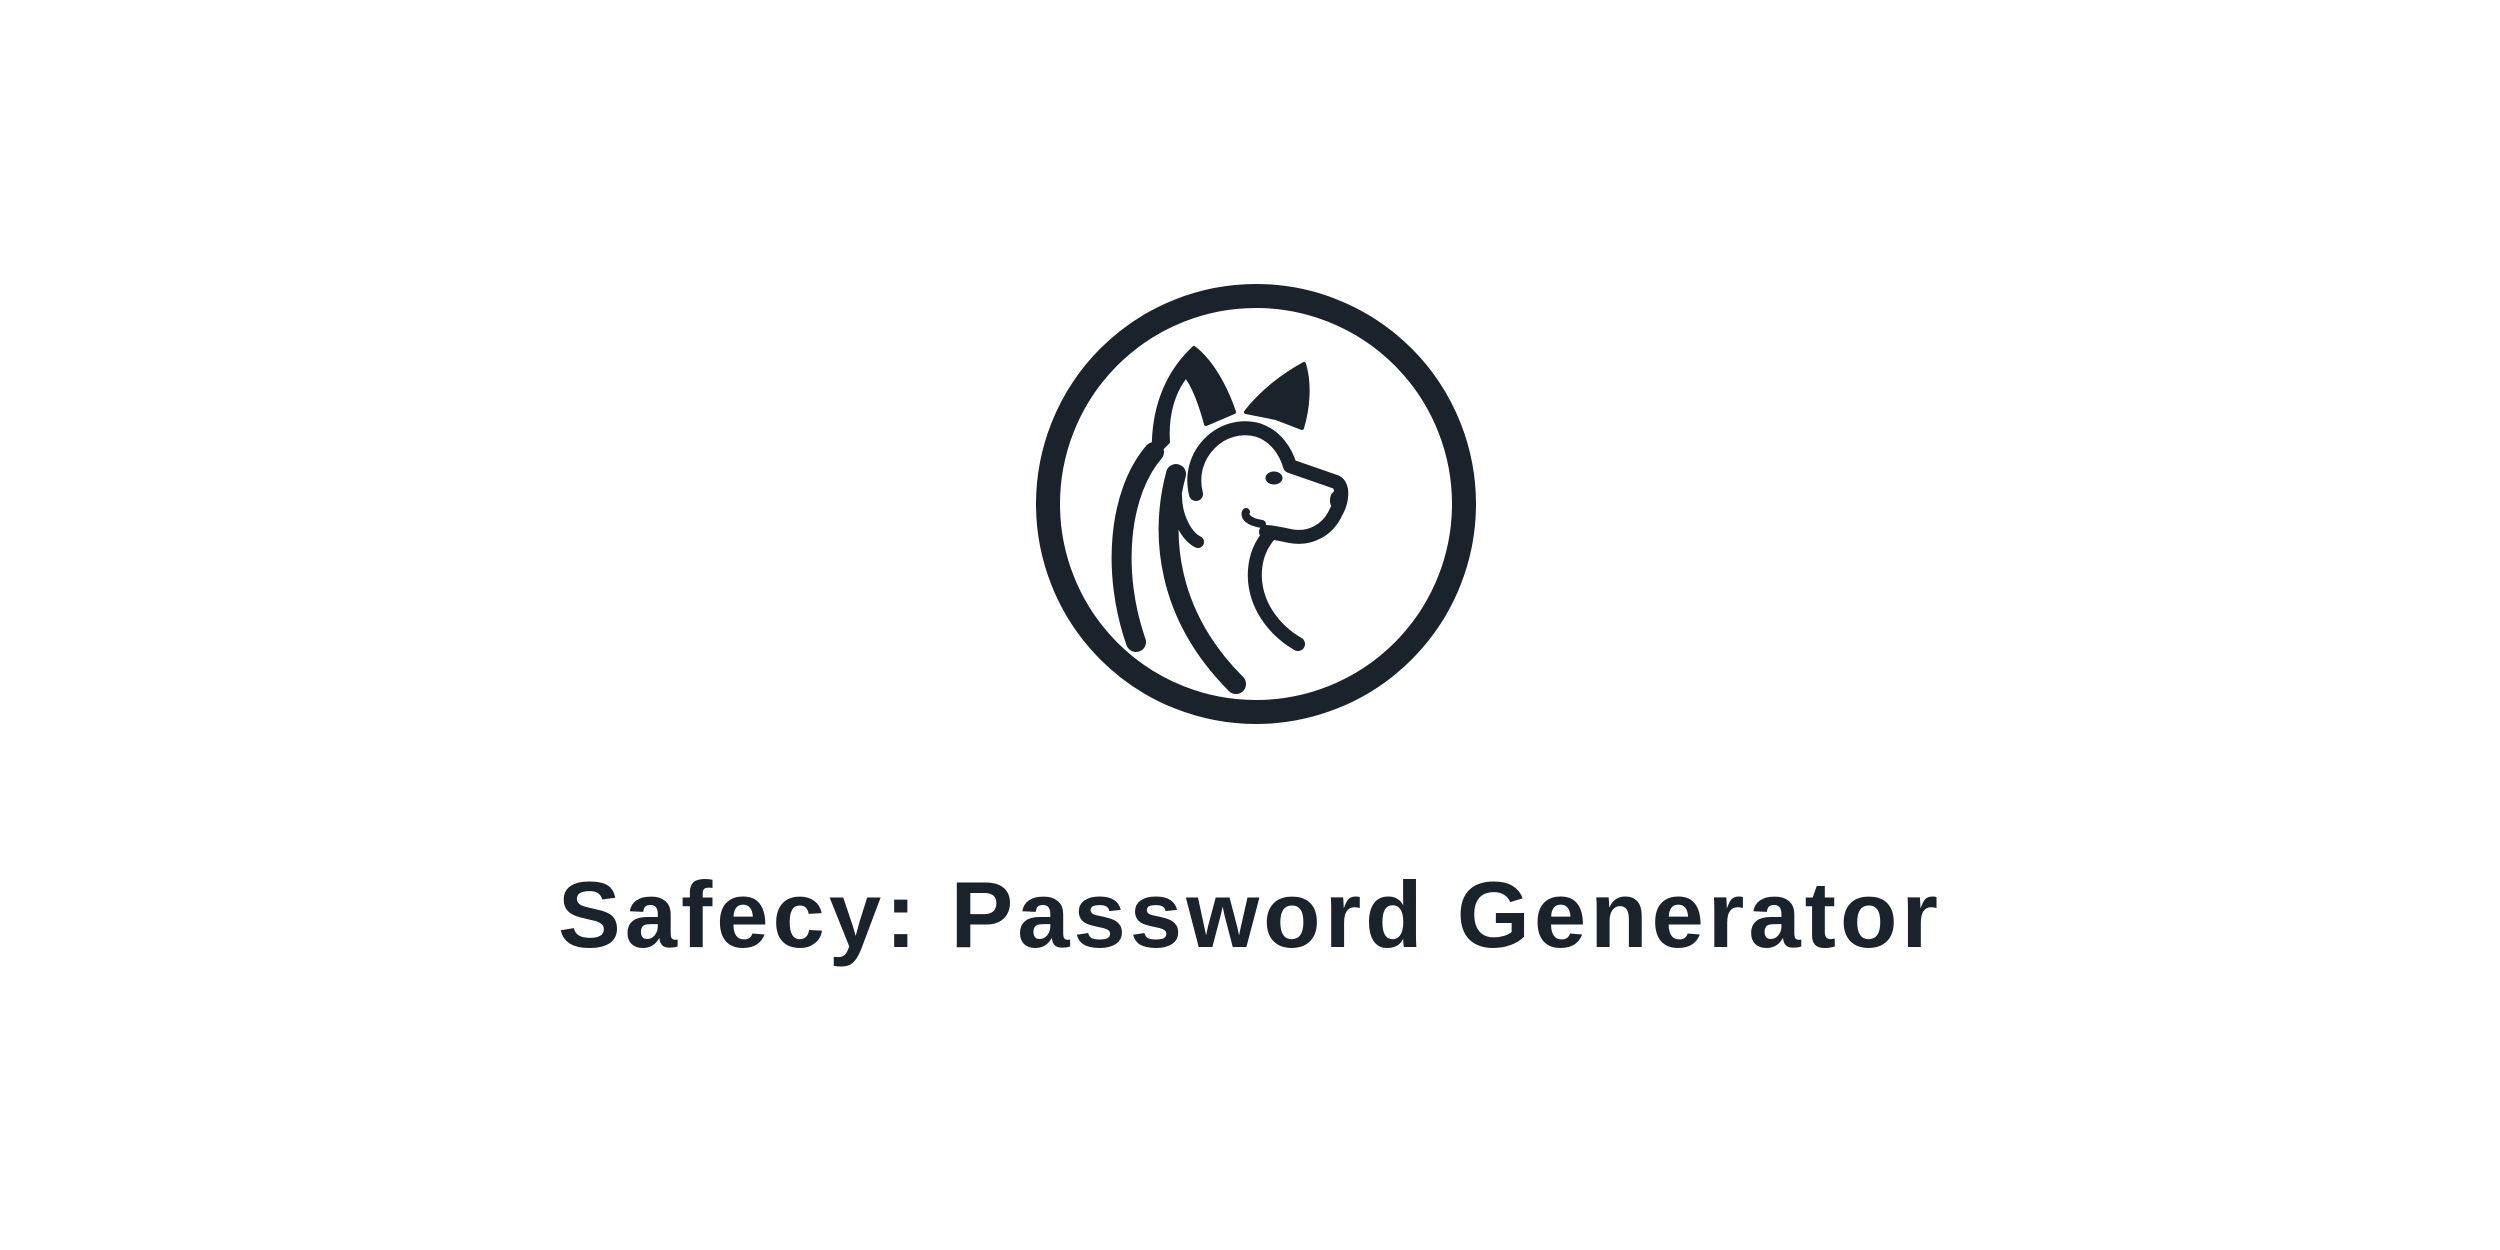 The image size is (2500, 1250). I want to click on dog-head-circle-icon, so click(1256, 504).